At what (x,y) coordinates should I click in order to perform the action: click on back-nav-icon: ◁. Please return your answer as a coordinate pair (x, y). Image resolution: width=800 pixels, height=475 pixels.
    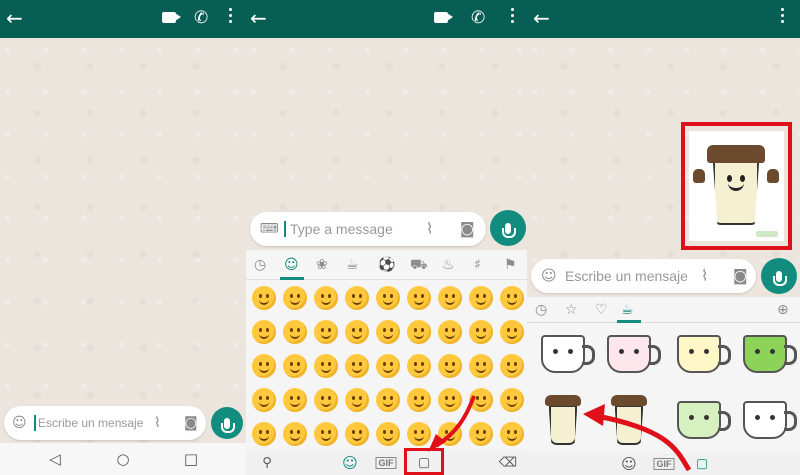
    Looking at the image, I should click on (55, 459).